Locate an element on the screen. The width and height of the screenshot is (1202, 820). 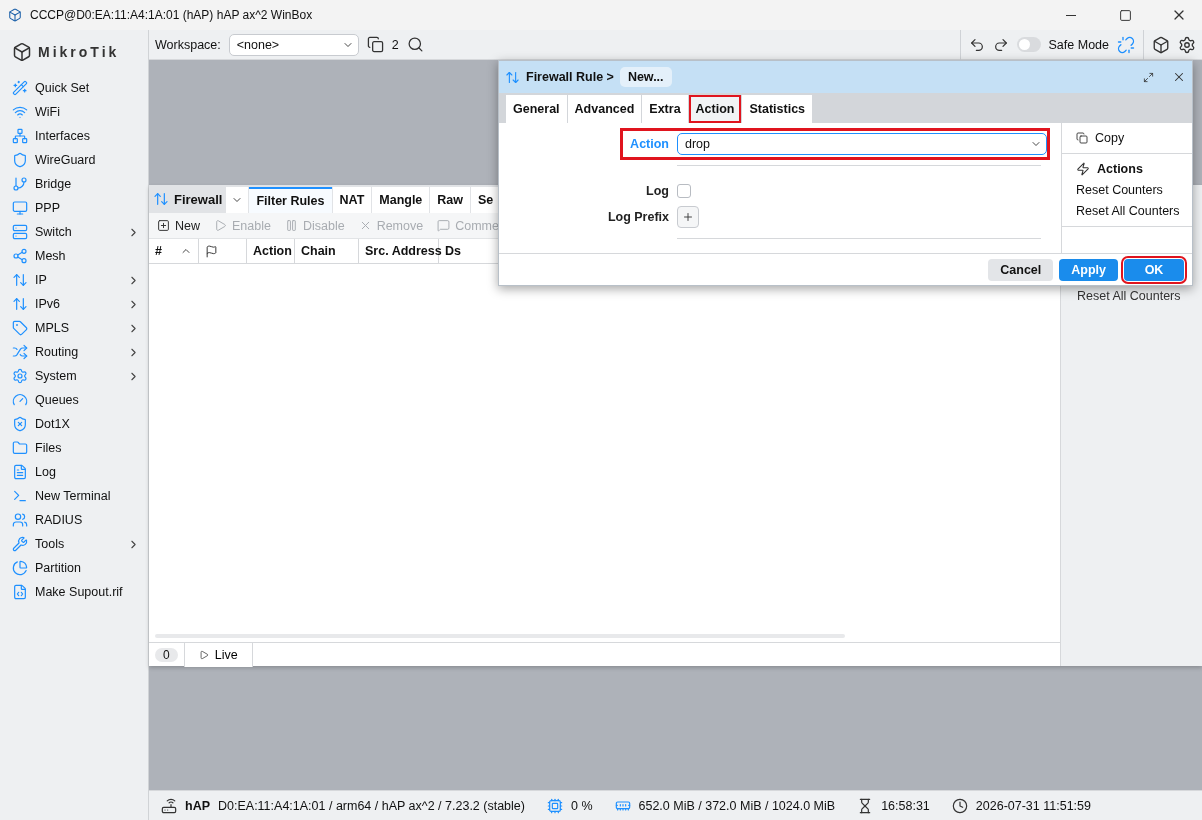
device-info: D0:EA:11:A4:1A:01 / arm64 / hAP ax^2 / 7.23.2 (stable) is located at coordinates (371, 805).